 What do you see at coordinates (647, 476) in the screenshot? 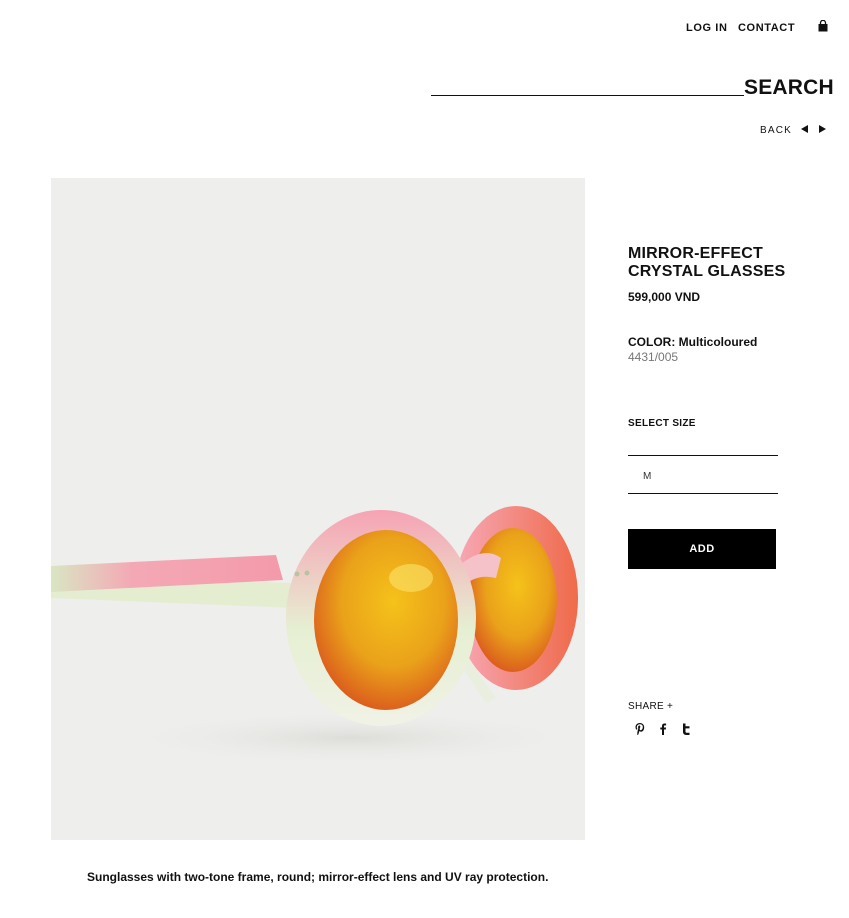
I see `size-option-m: M` at bounding box center [647, 476].